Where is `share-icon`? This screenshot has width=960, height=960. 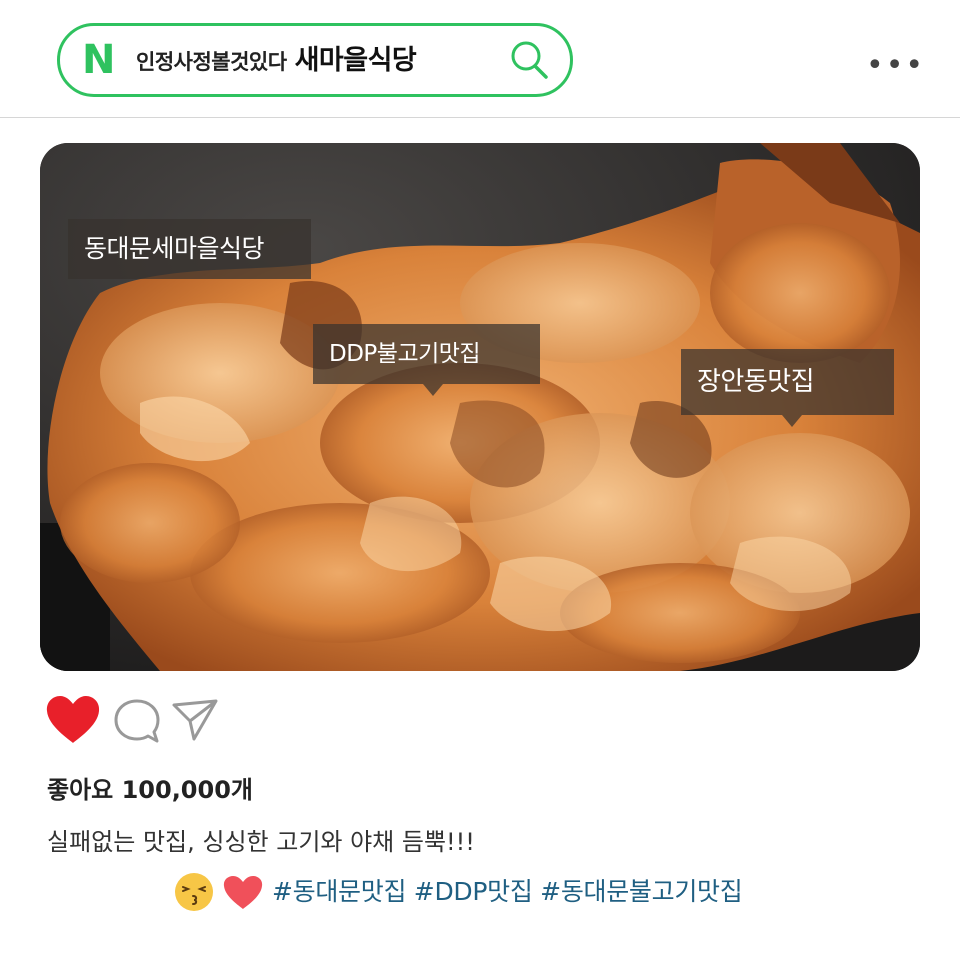
share-icon is located at coordinates (195, 720).